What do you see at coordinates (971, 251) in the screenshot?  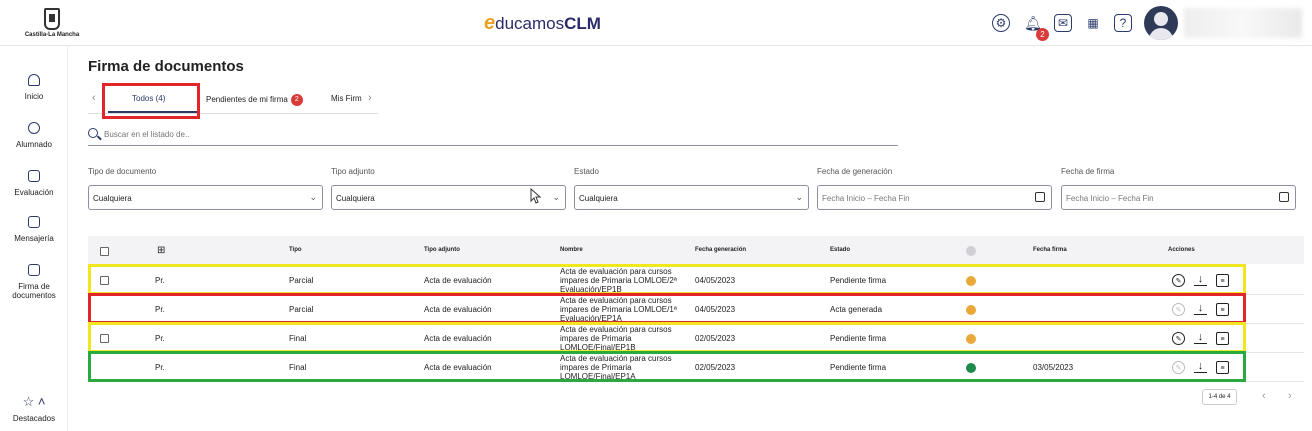 I see `status-dot-header` at bounding box center [971, 251].